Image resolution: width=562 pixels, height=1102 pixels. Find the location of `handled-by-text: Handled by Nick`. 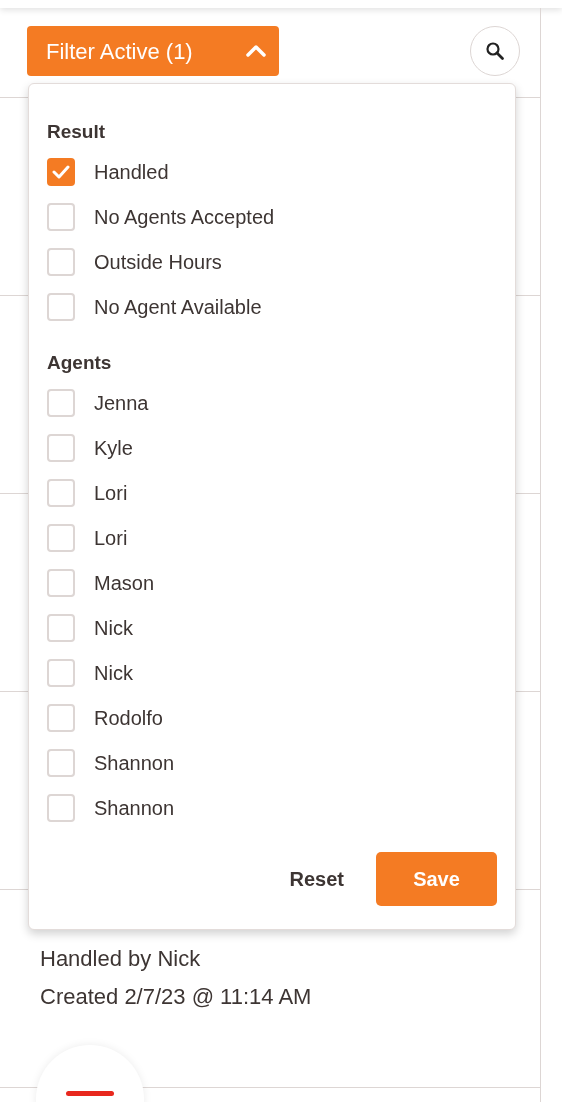

handled-by-text: Handled by Nick is located at coordinates (121, 959).